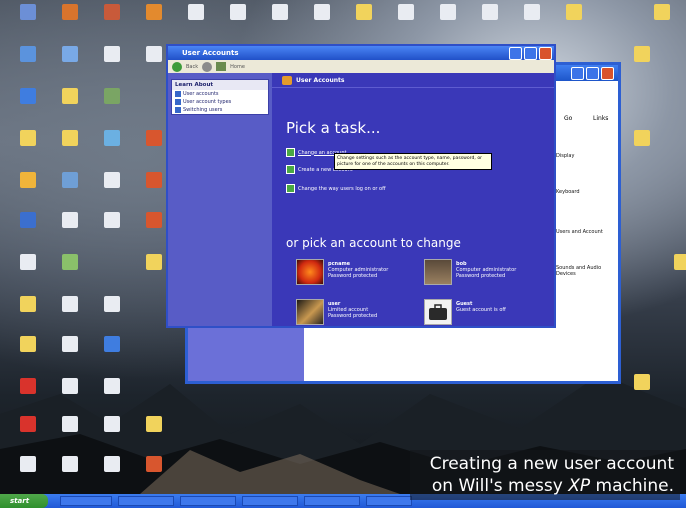 Image resolution: width=686 pixels, height=508 pixels. What do you see at coordinates (210, 53) in the screenshot?
I see `window-title: User Accounts` at bounding box center [210, 53].